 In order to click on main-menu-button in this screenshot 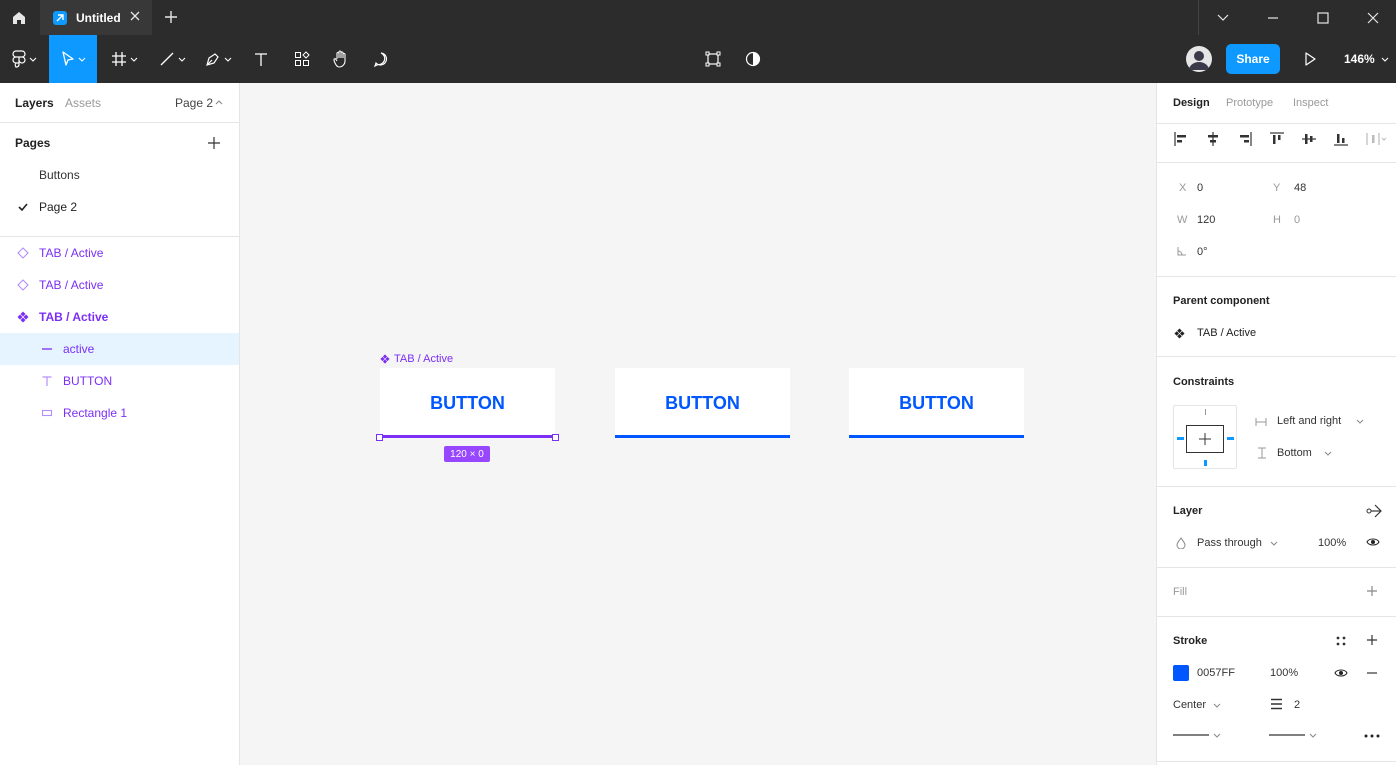, I will do `click(24, 59)`.